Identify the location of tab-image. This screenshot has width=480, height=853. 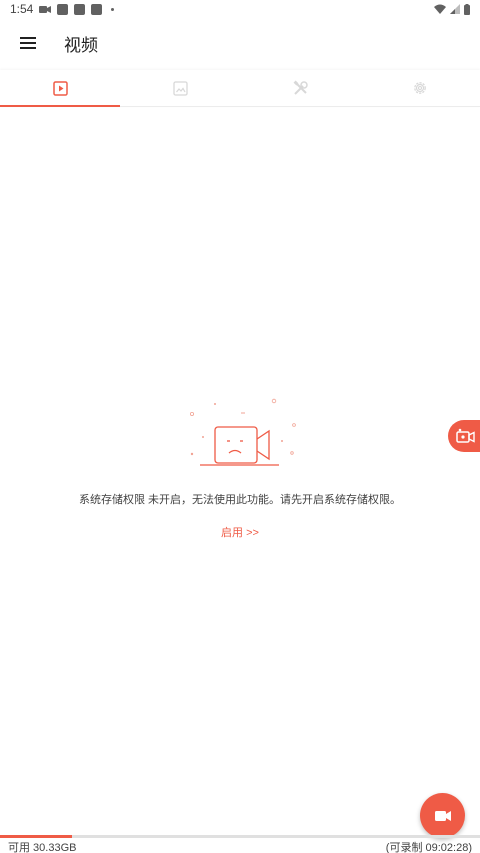
(180, 88).